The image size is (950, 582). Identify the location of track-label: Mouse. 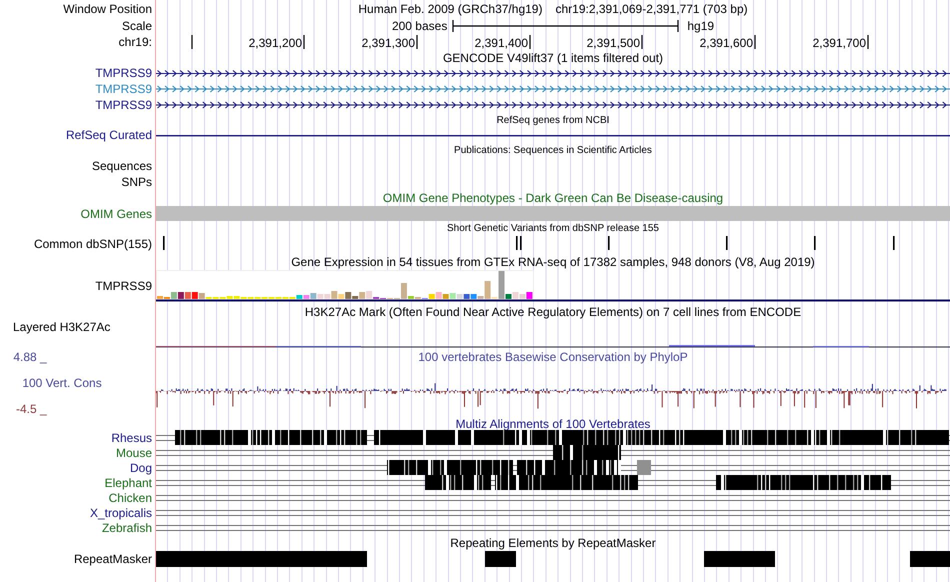
(134, 453).